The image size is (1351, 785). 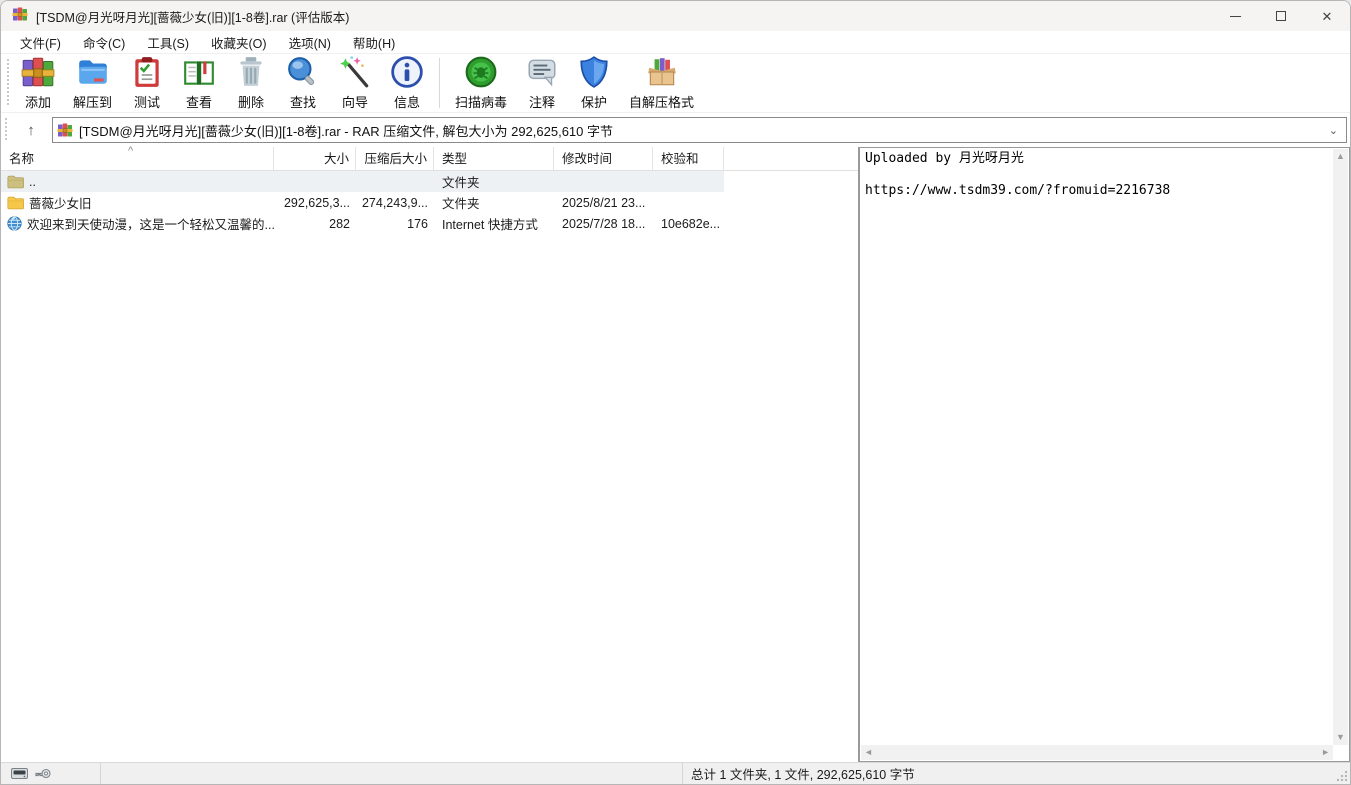 What do you see at coordinates (594, 72) in the screenshot?
I see `protect-shield-icon` at bounding box center [594, 72].